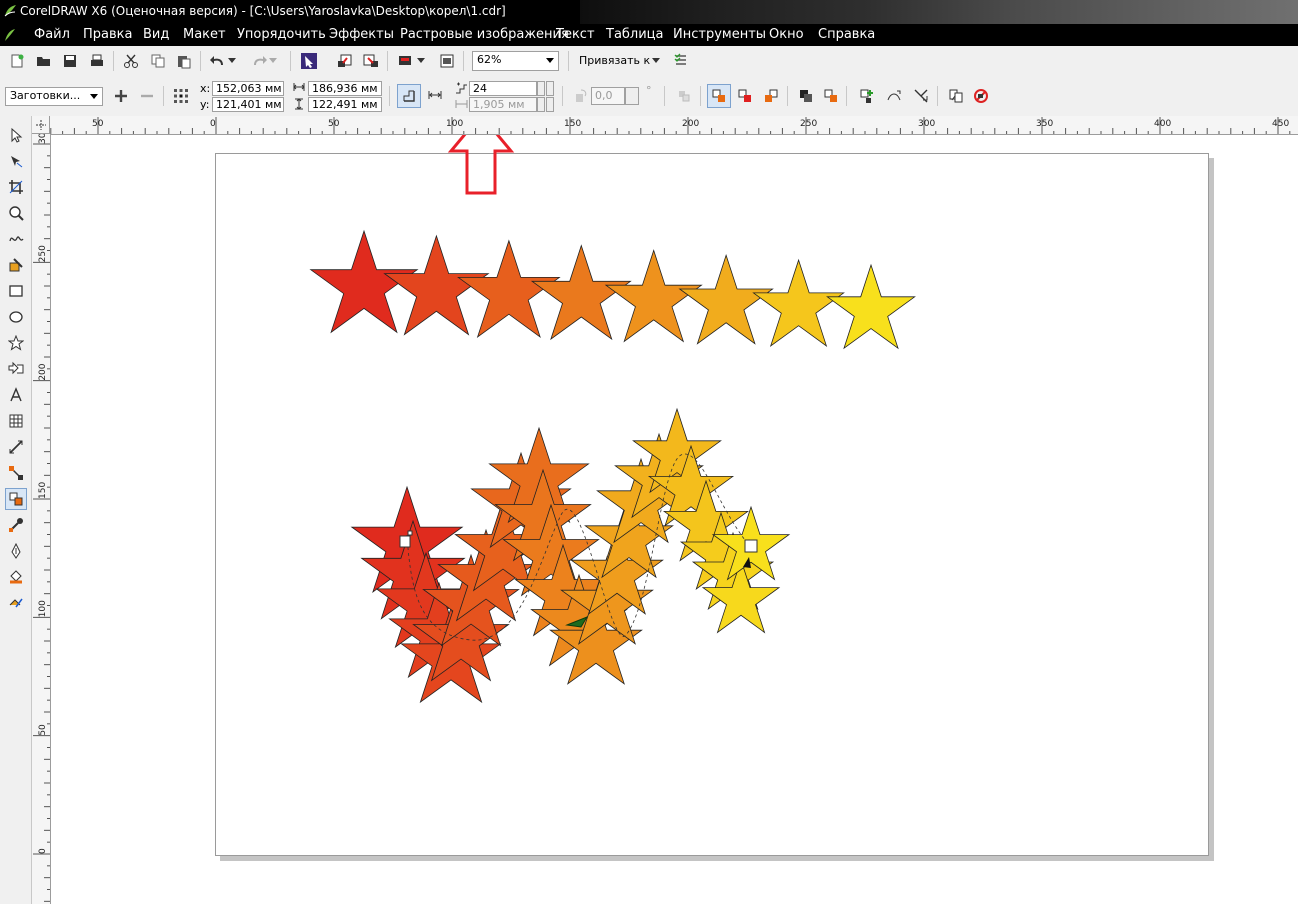  What do you see at coordinates (16, 291) in the screenshot?
I see `rectangle-tool-icon` at bounding box center [16, 291].